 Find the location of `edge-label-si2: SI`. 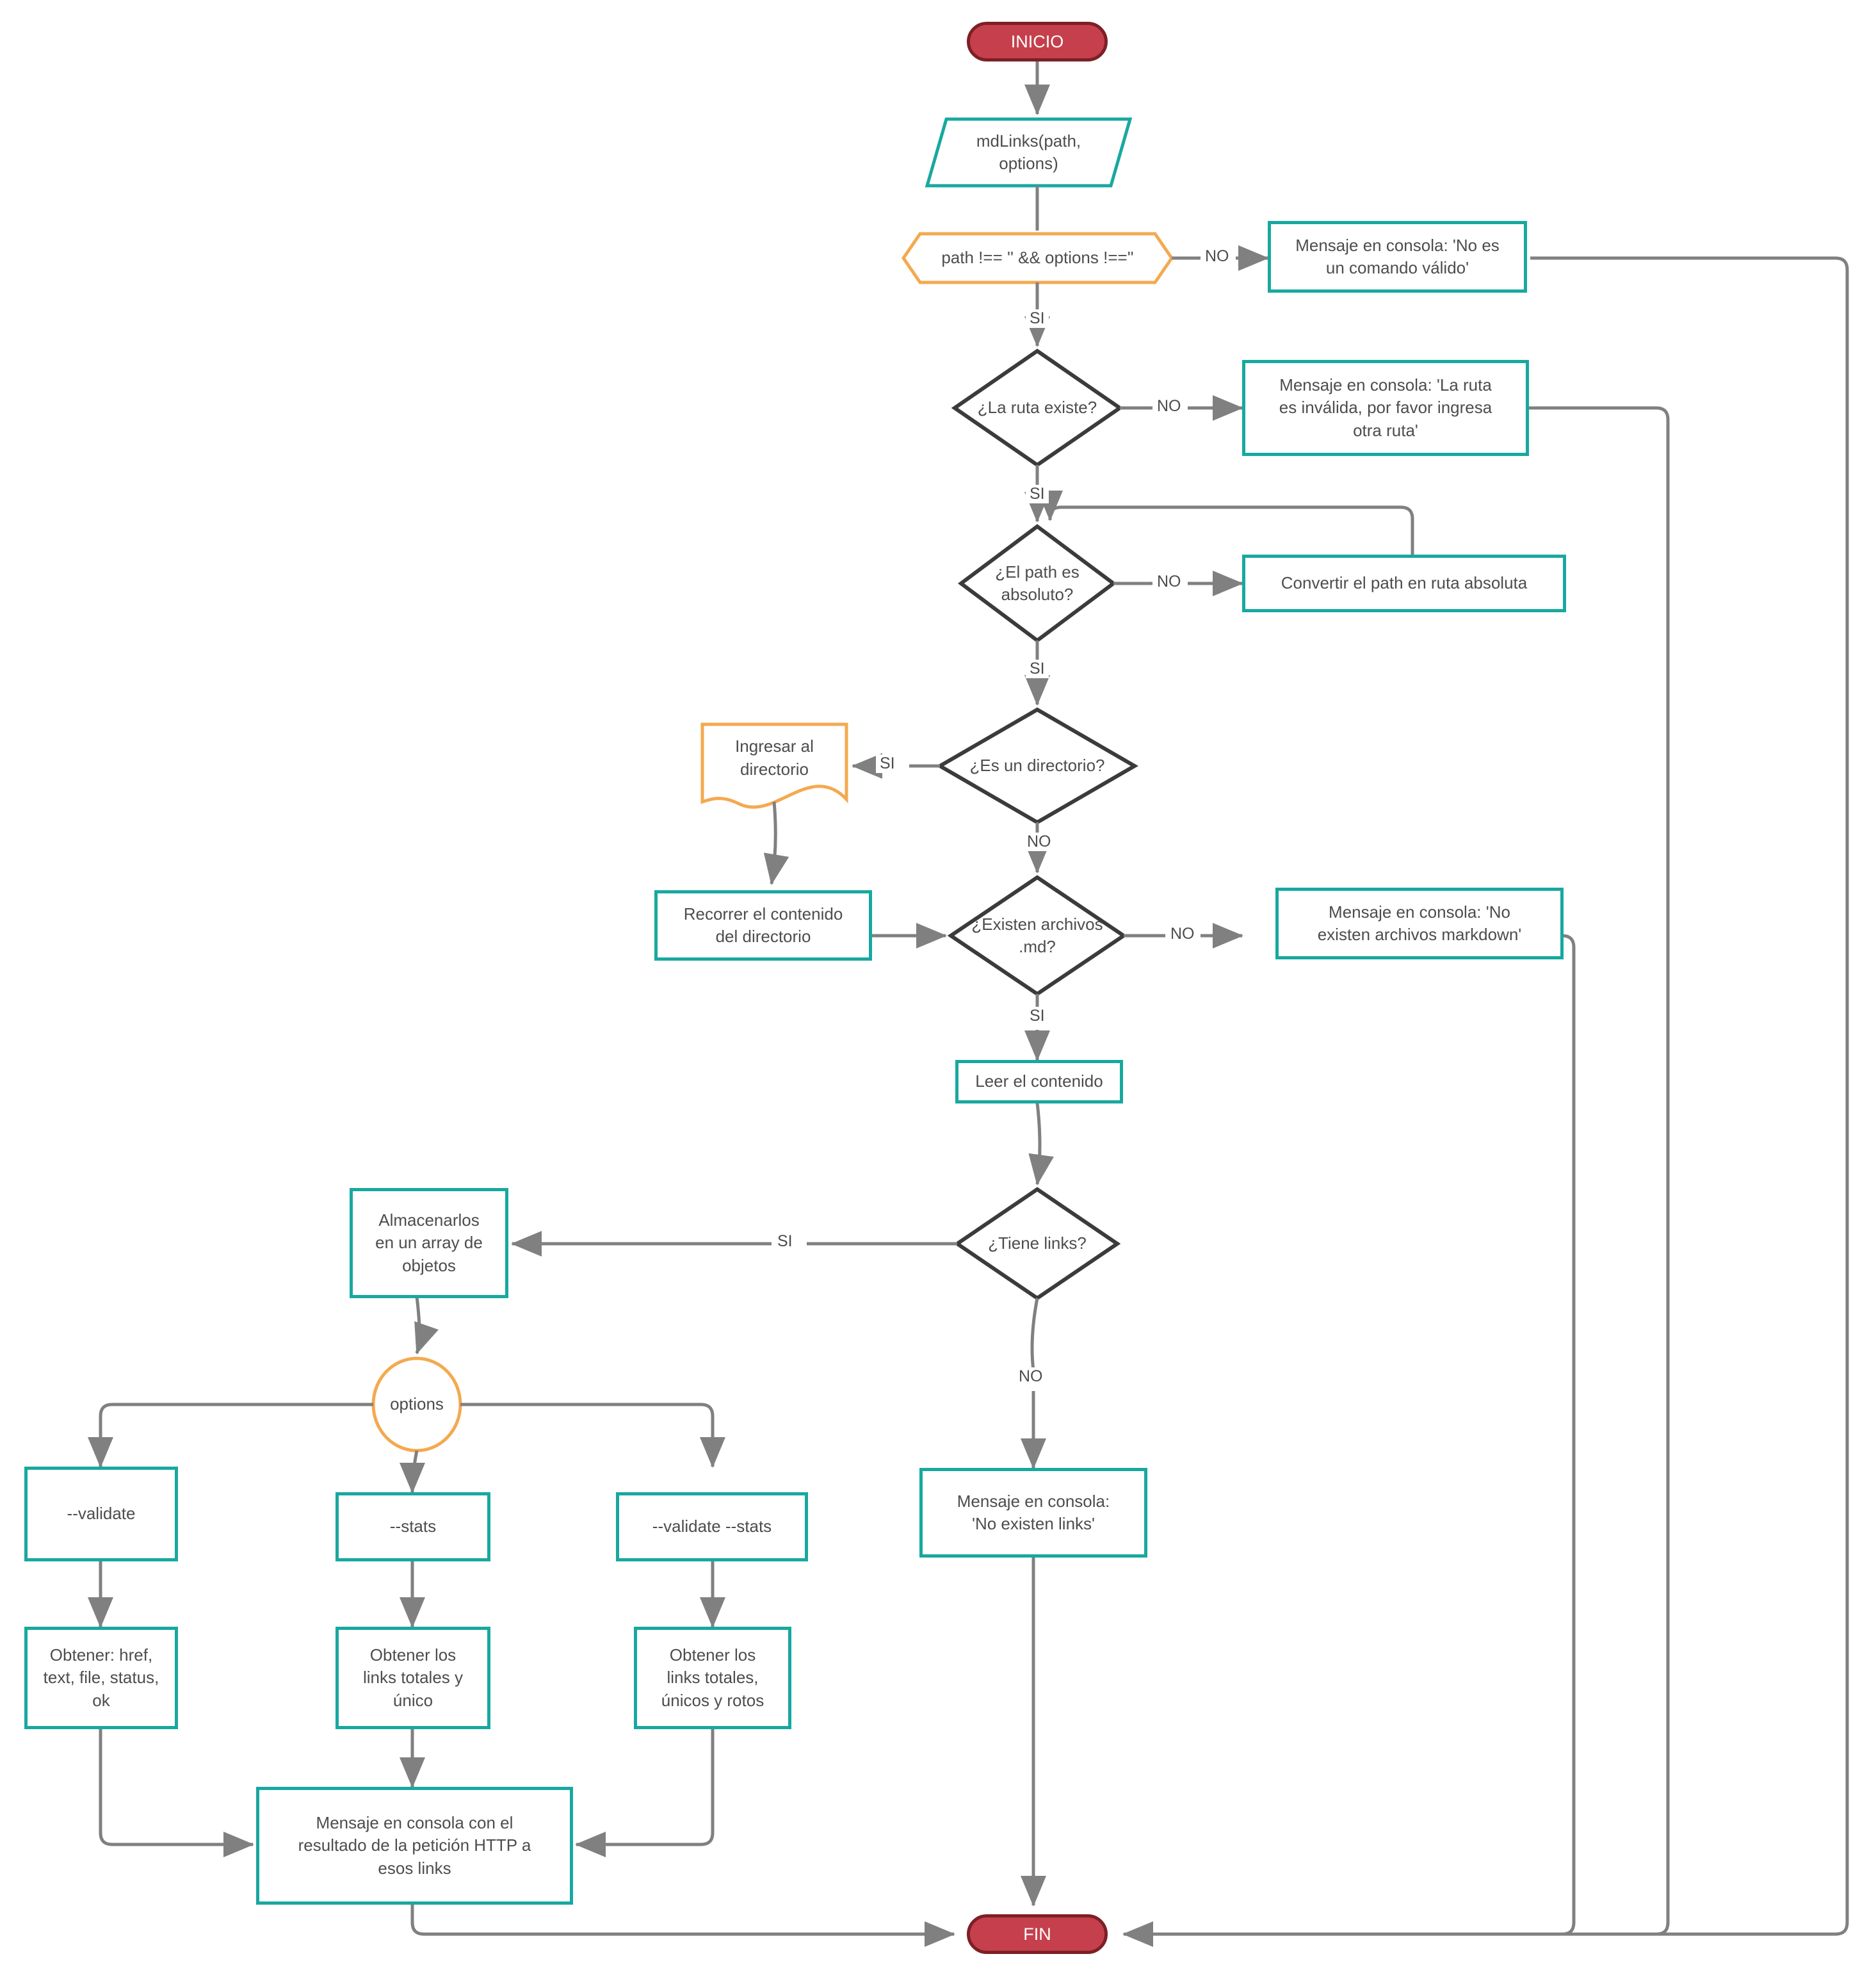

edge-label-si2: SI is located at coordinates (1037, 494).